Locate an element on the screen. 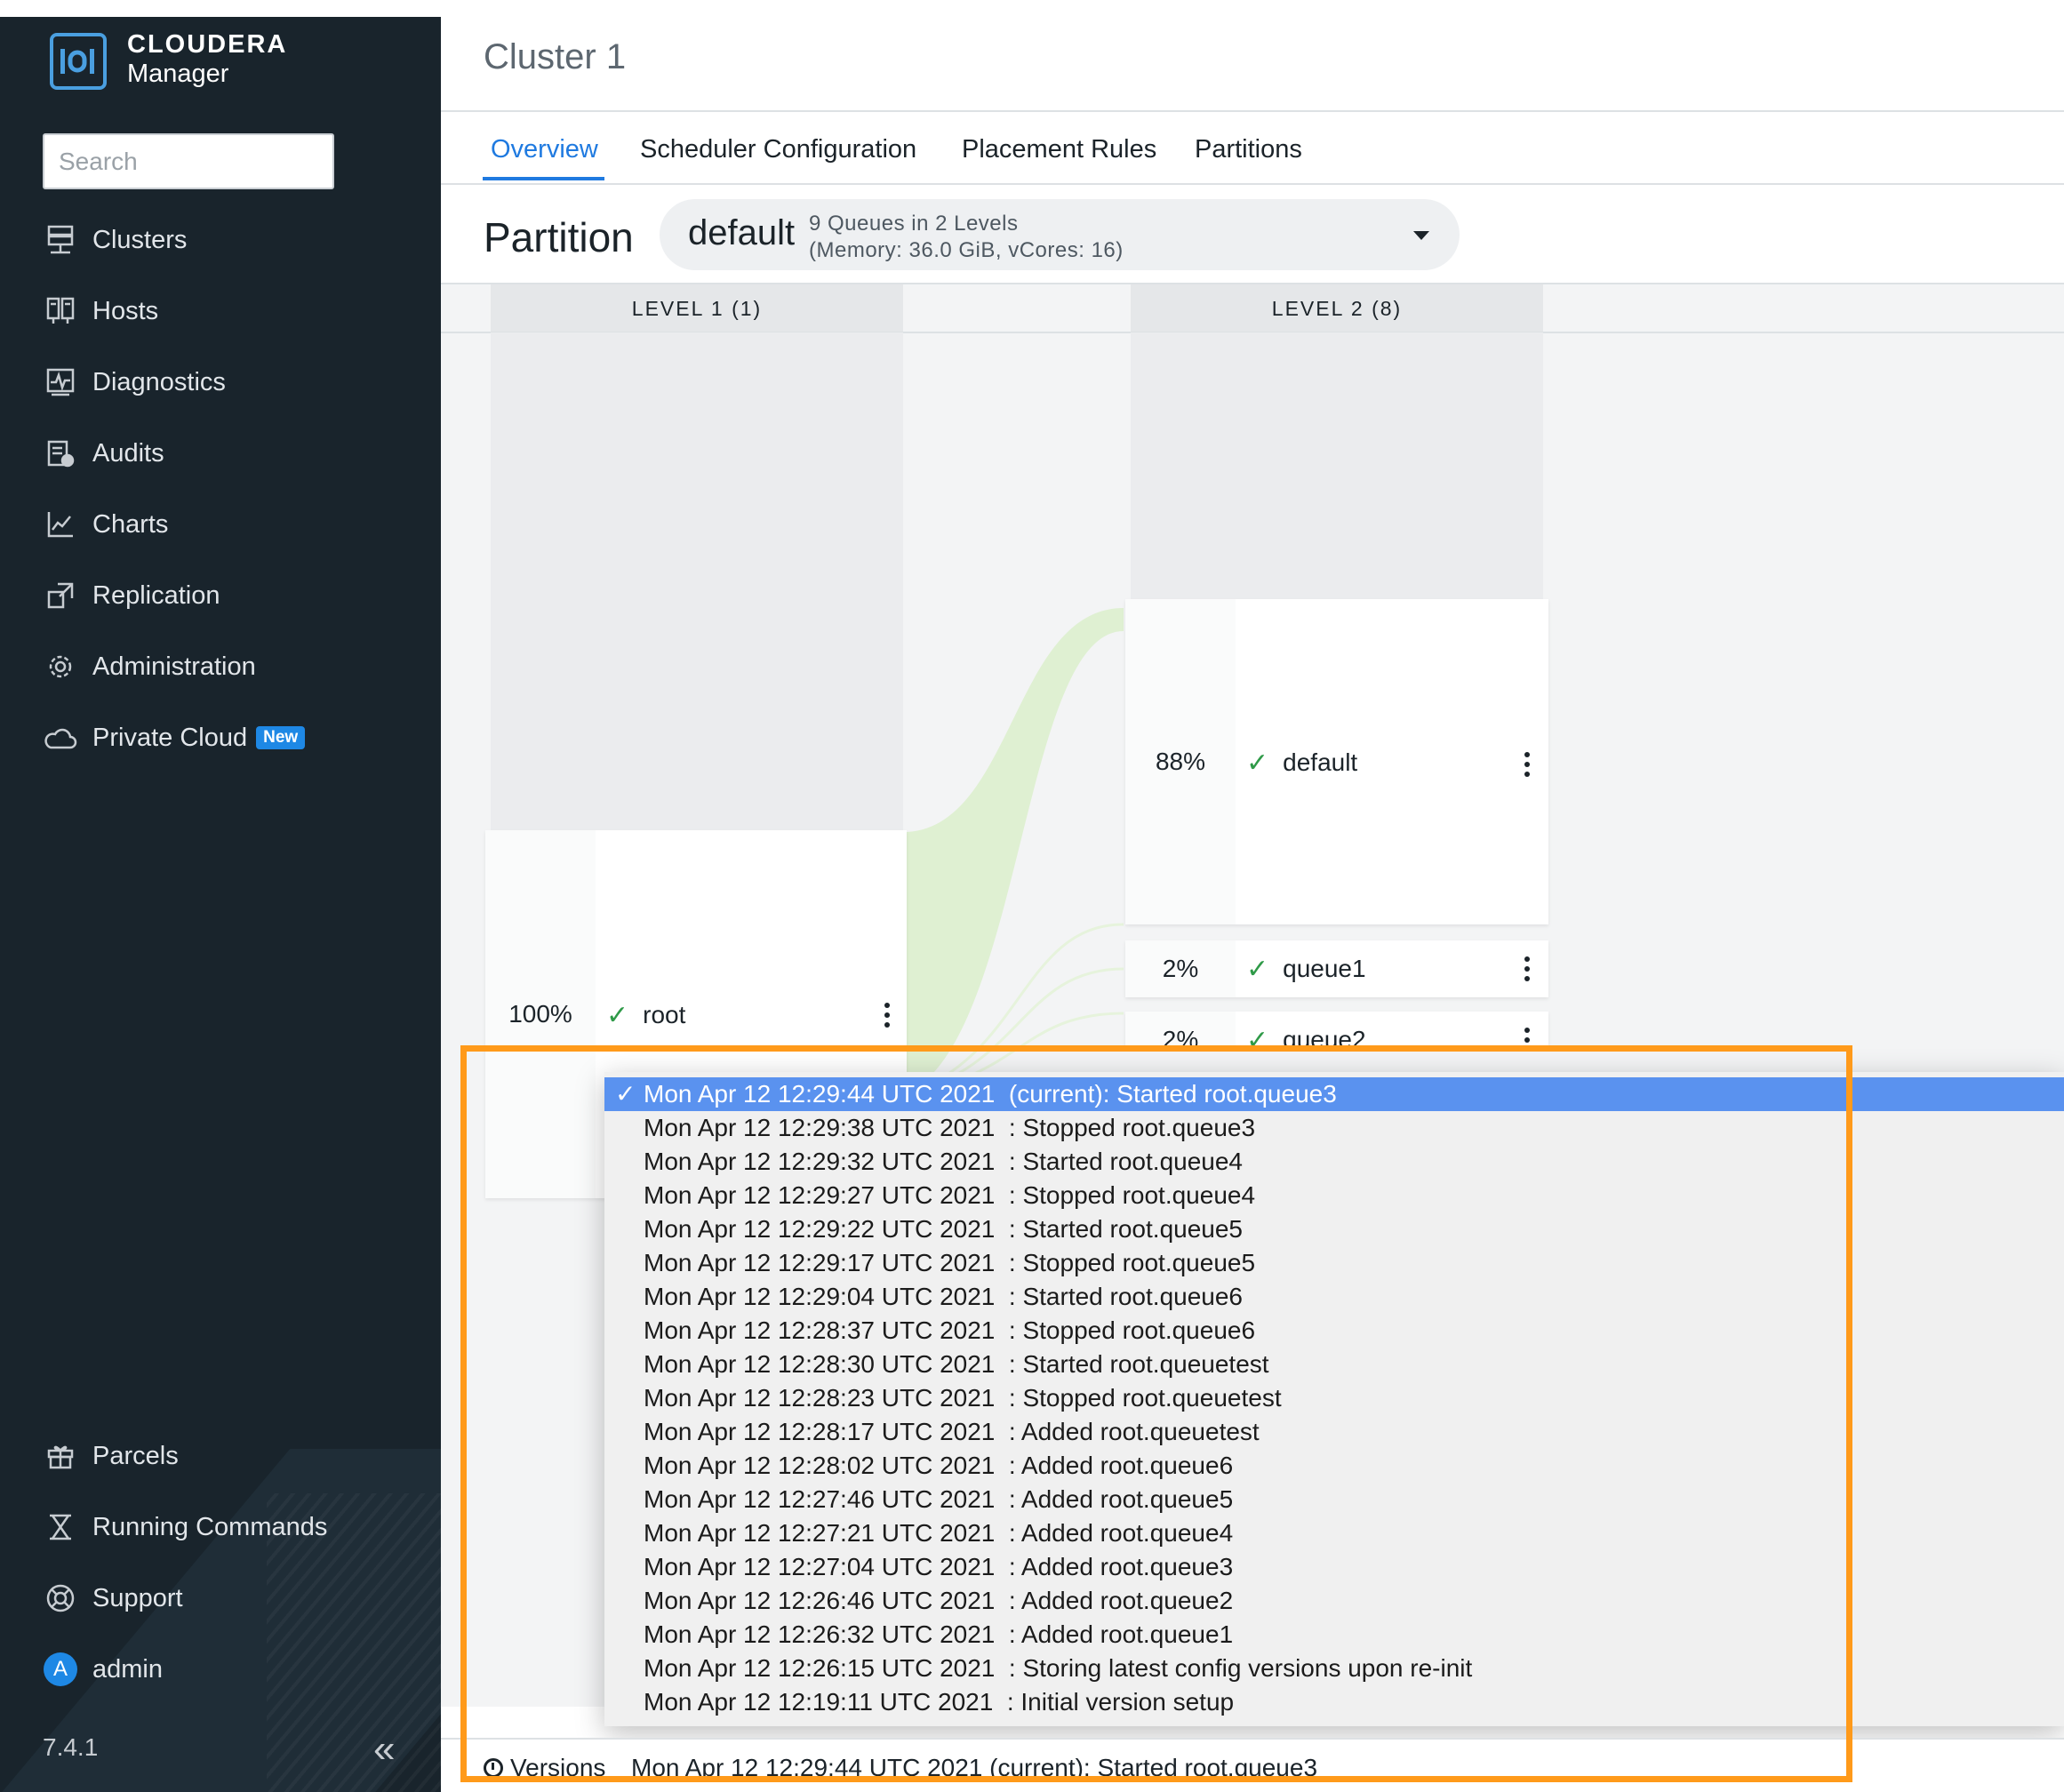 The width and height of the screenshot is (2064, 1792). gift-icon is located at coordinates (60, 1456).